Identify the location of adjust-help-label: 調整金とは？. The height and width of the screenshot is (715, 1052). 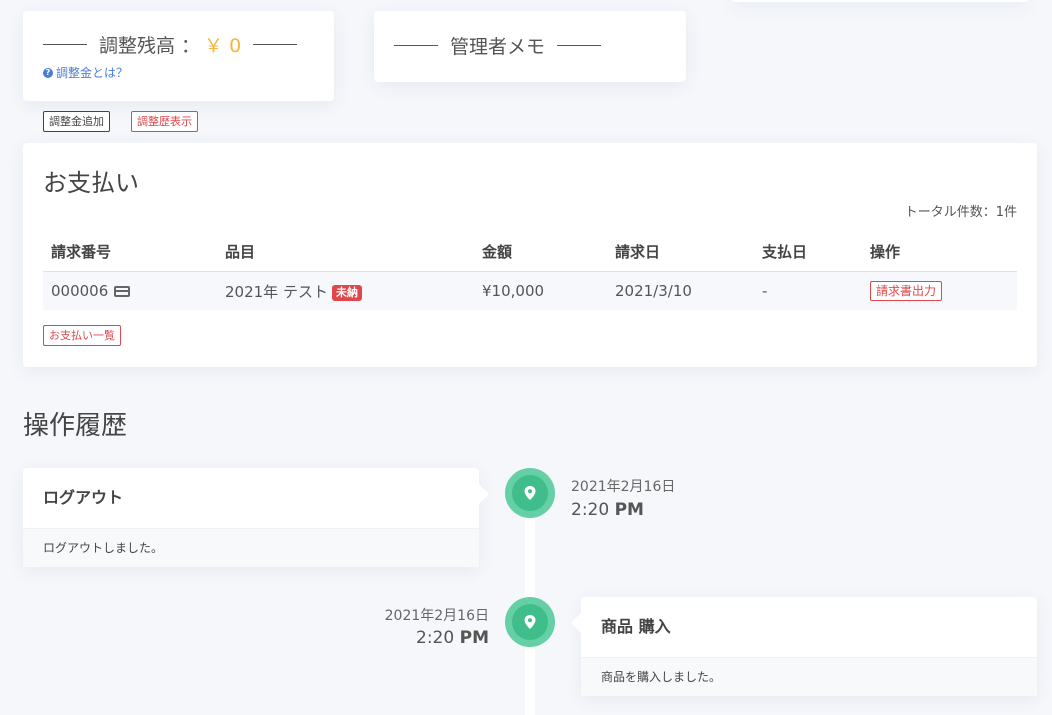
(92, 73).